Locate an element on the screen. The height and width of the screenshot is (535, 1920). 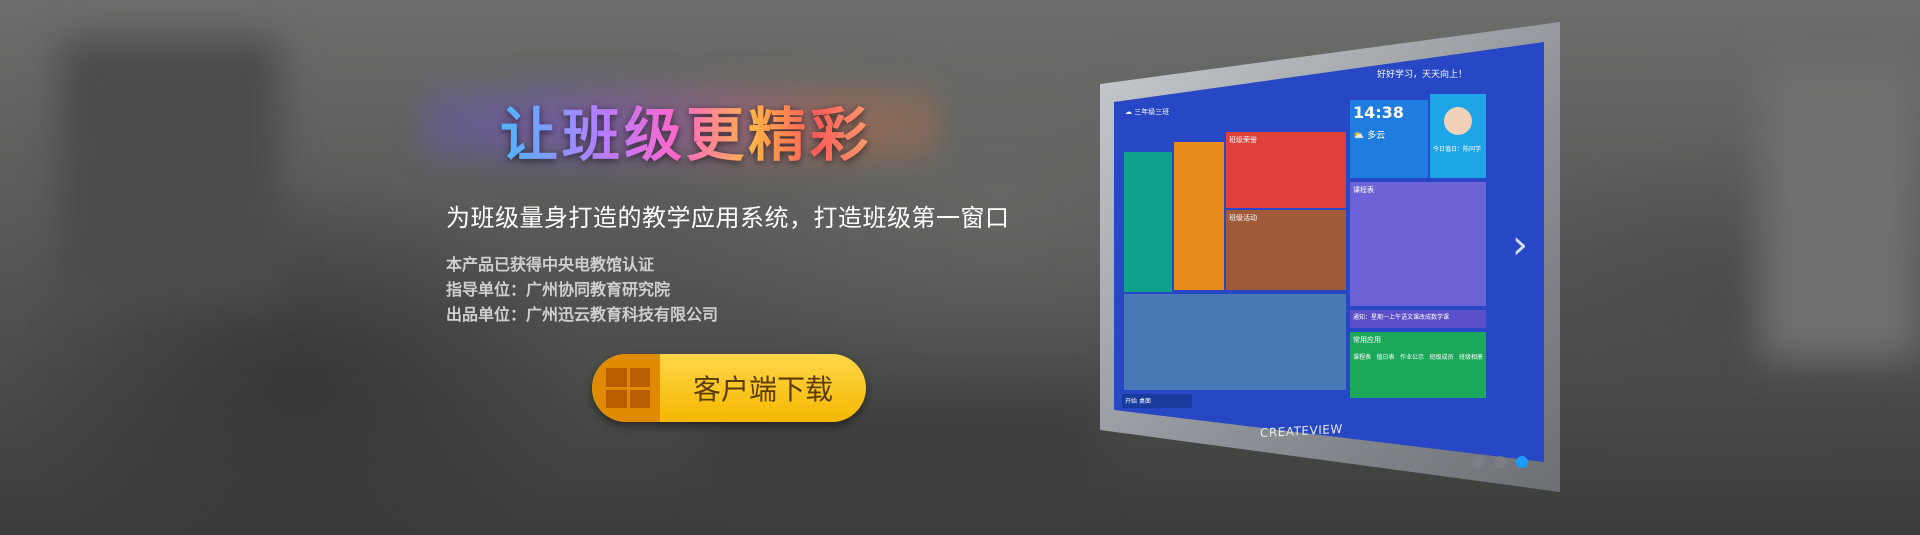
taskbar: 开始 桌面 is located at coordinates (1157, 401).